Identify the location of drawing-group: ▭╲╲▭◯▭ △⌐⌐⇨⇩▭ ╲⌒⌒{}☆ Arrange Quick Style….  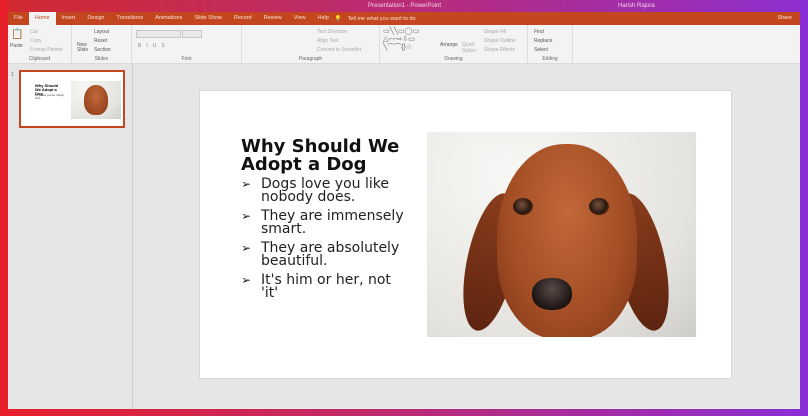
(454, 44).